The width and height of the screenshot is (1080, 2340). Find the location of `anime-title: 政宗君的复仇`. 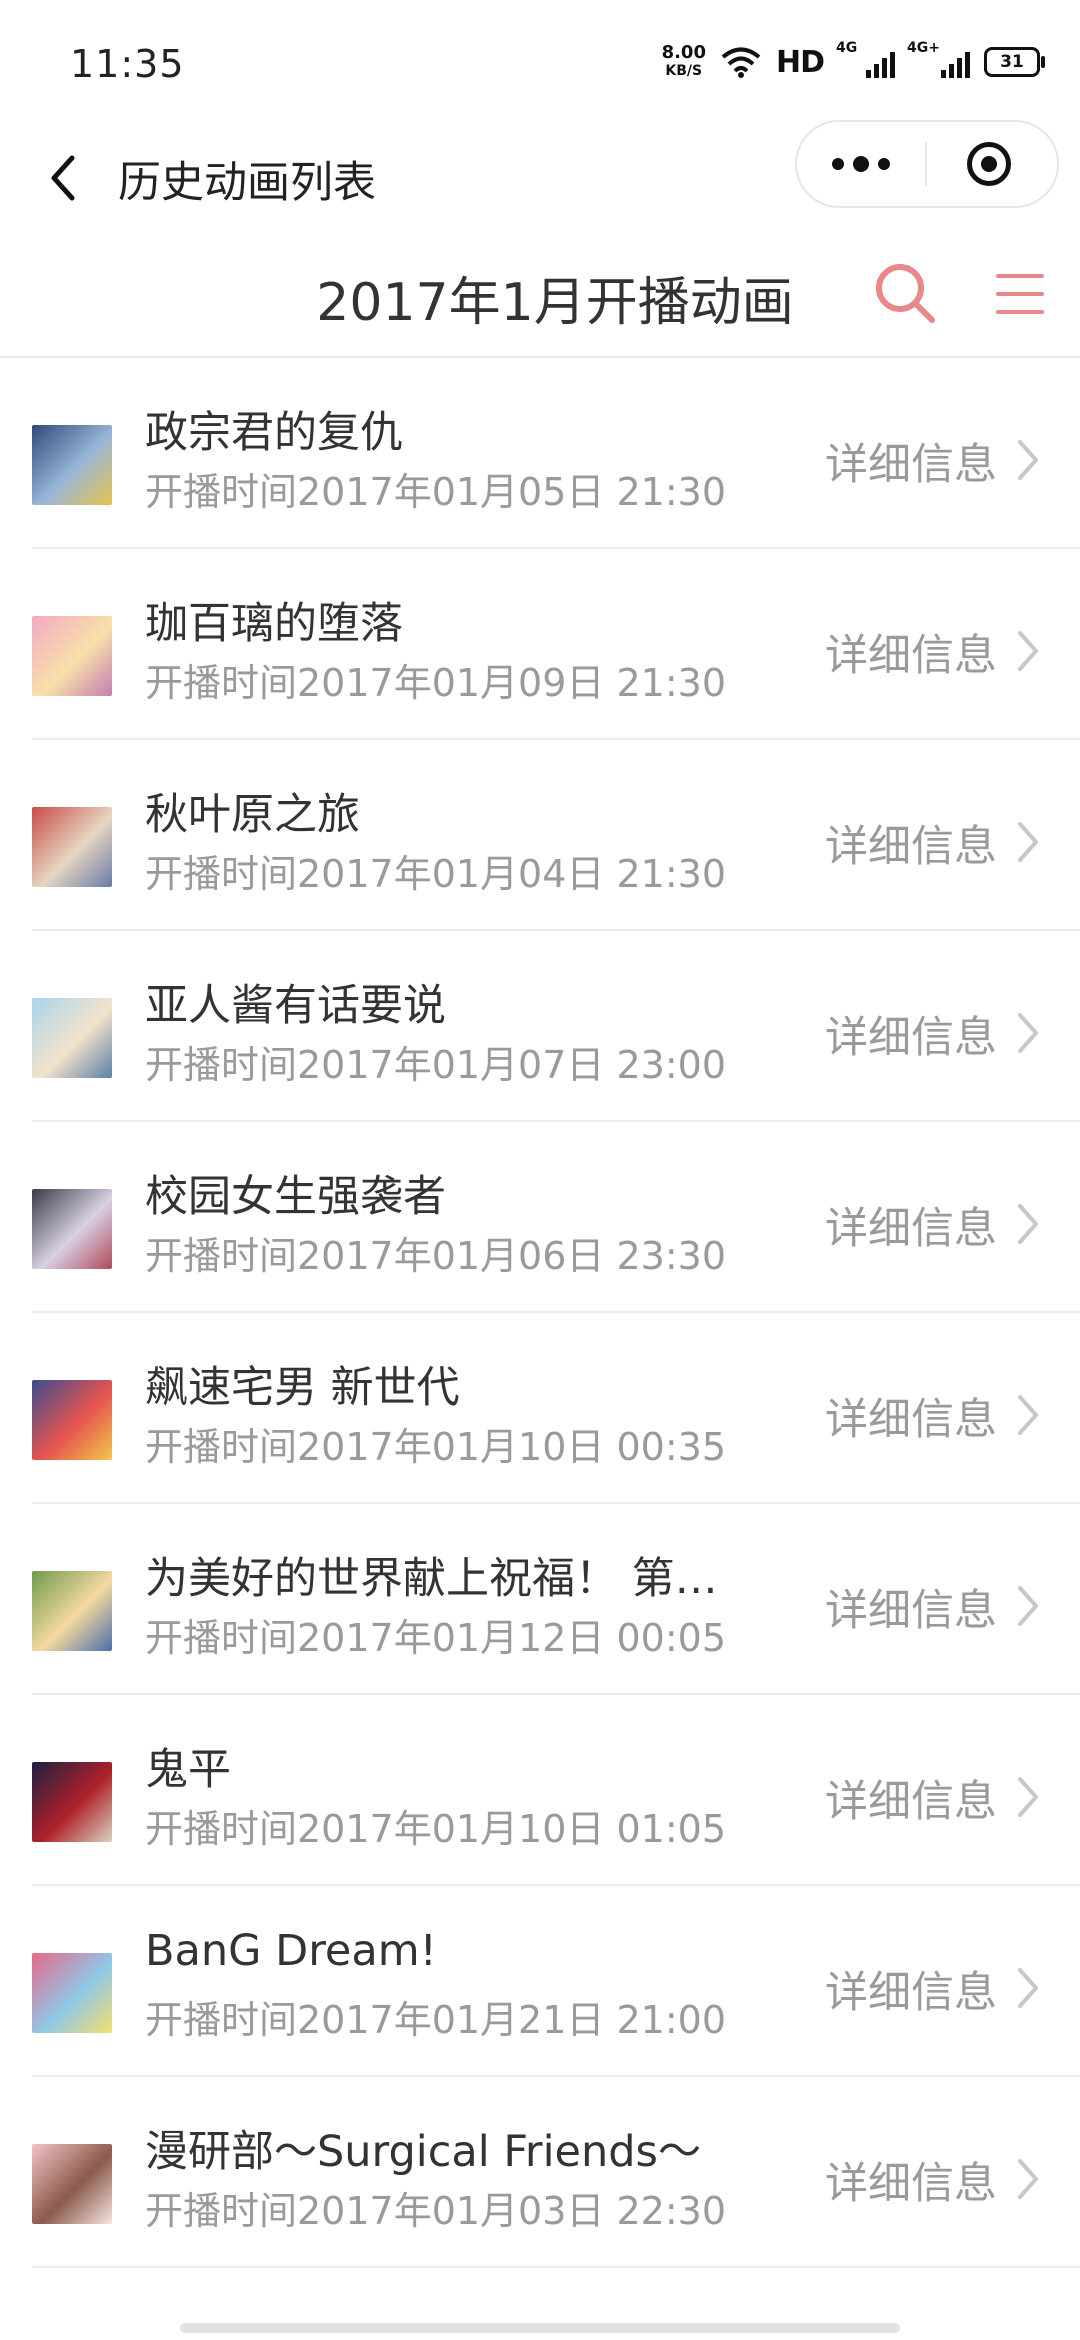

anime-title: 政宗君的复仇 is located at coordinates (274, 433).